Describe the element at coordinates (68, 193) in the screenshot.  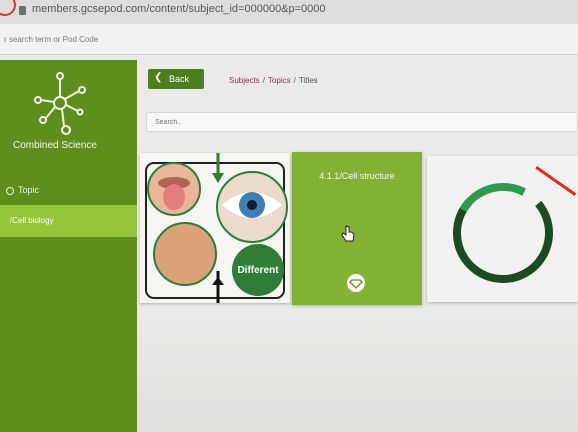
I see `sidebar-item-topic: Topic` at that location.